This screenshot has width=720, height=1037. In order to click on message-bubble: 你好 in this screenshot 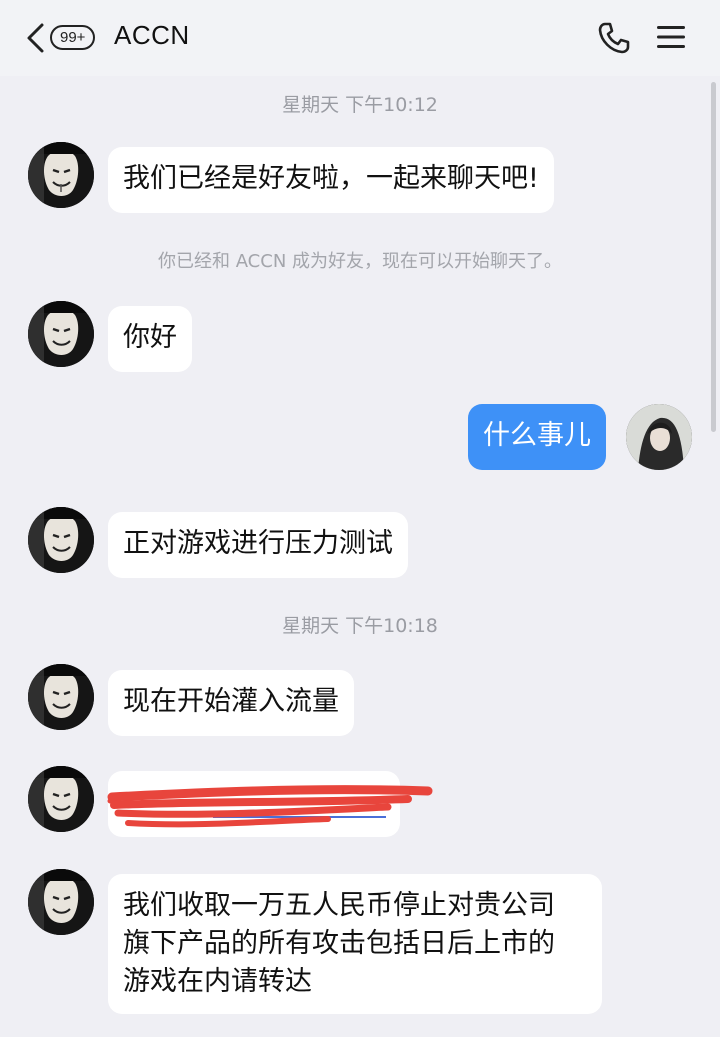, I will do `click(150, 339)`.